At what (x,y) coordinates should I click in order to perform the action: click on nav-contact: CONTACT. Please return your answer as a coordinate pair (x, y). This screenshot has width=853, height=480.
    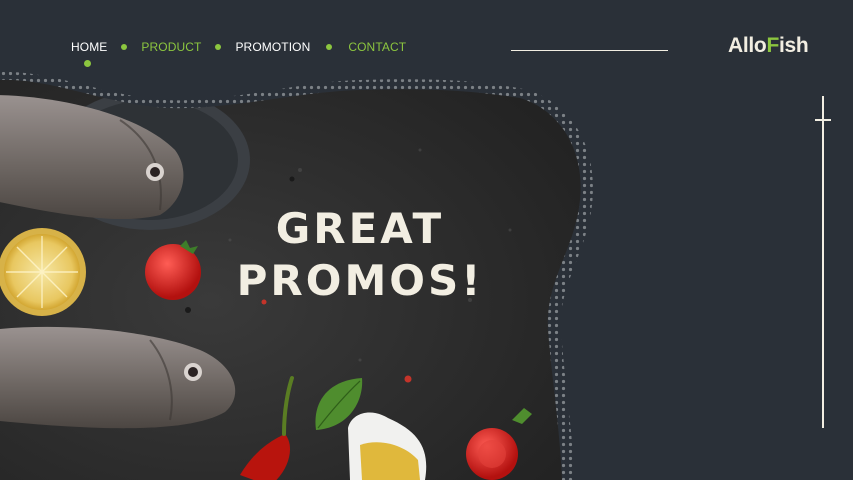
    Looking at the image, I should click on (377, 47).